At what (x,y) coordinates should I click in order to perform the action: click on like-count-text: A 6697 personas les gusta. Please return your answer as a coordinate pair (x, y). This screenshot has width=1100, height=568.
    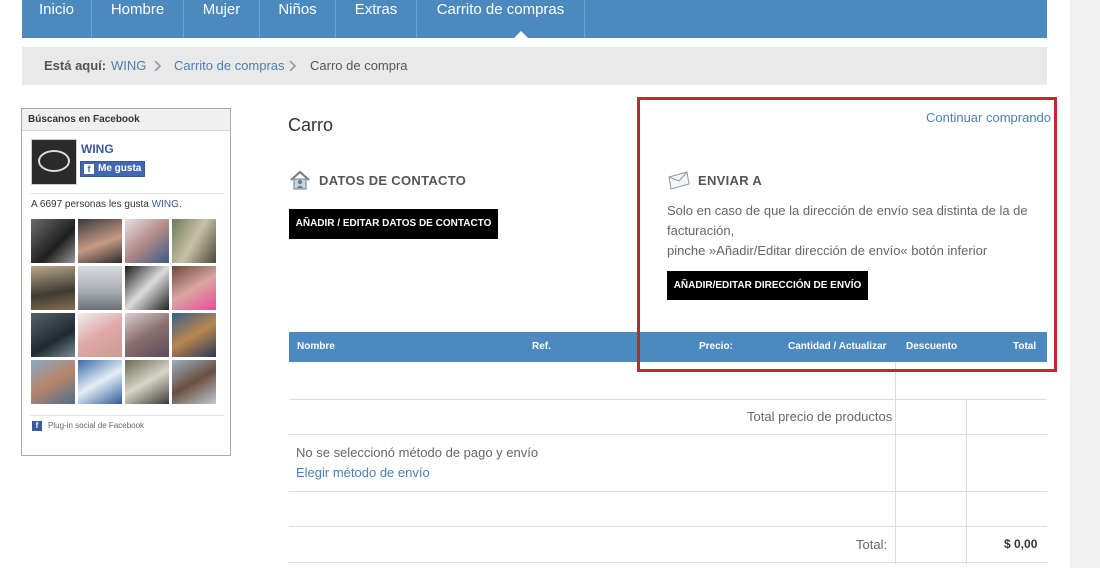
    Looking at the image, I should click on (90, 204).